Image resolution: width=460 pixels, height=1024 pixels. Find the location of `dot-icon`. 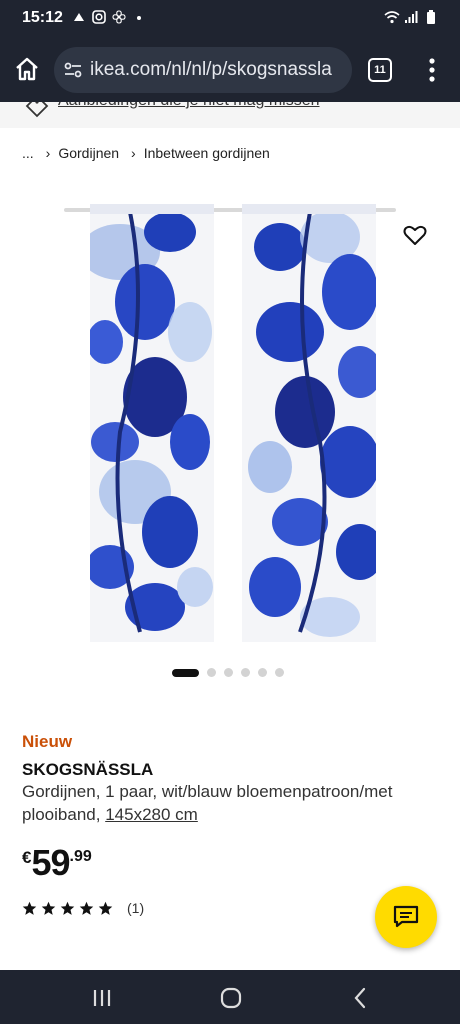

dot-icon is located at coordinates (139, 17).